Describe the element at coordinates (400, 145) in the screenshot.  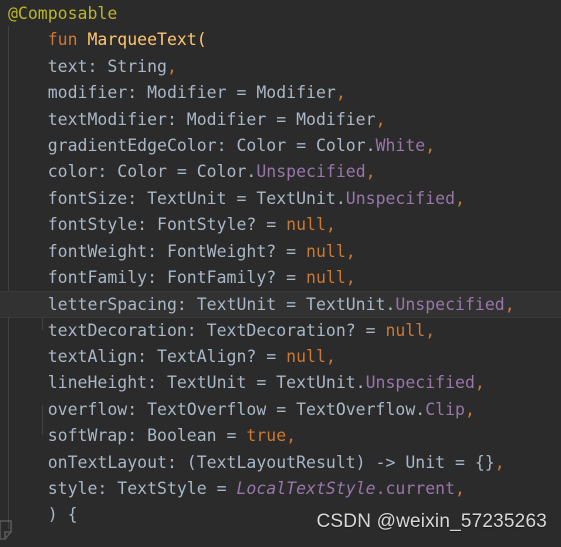
I see `code-token: White` at that location.